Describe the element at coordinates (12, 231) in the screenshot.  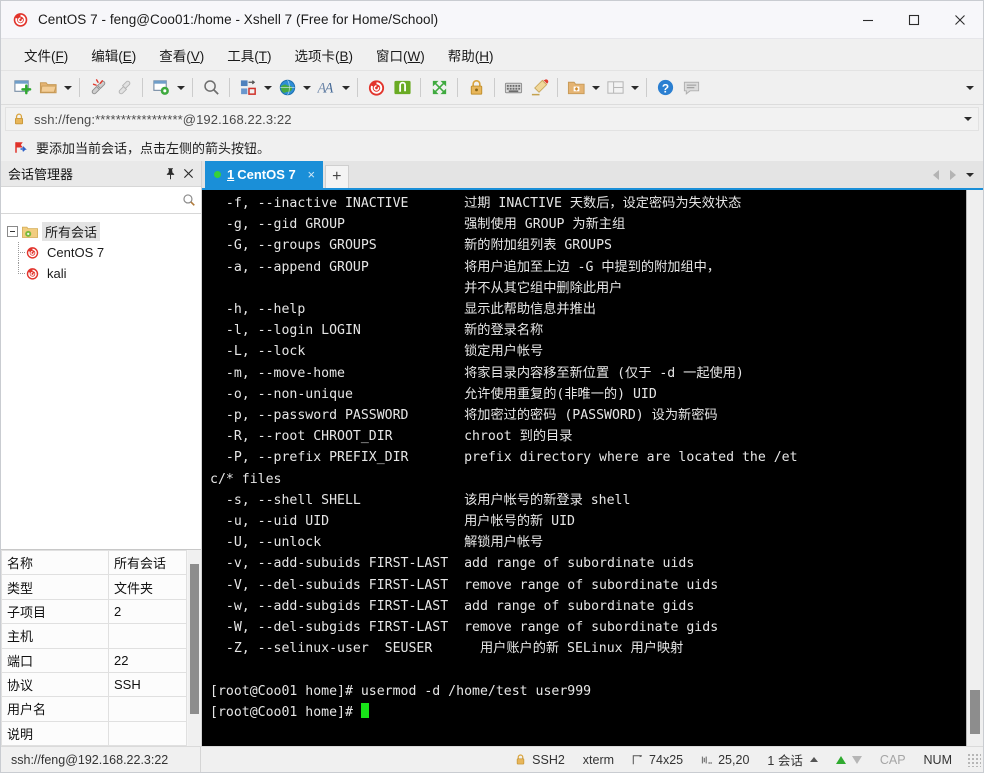
I see `tree-expander-icon` at that location.